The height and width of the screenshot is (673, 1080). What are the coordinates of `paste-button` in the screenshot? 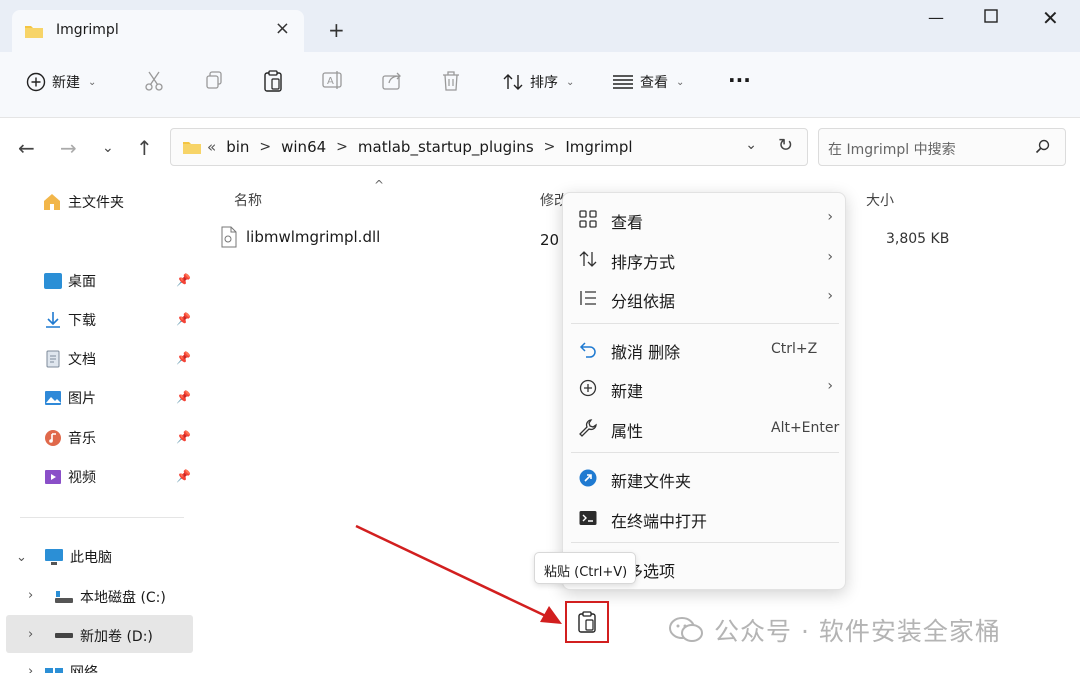 It's located at (587, 622).